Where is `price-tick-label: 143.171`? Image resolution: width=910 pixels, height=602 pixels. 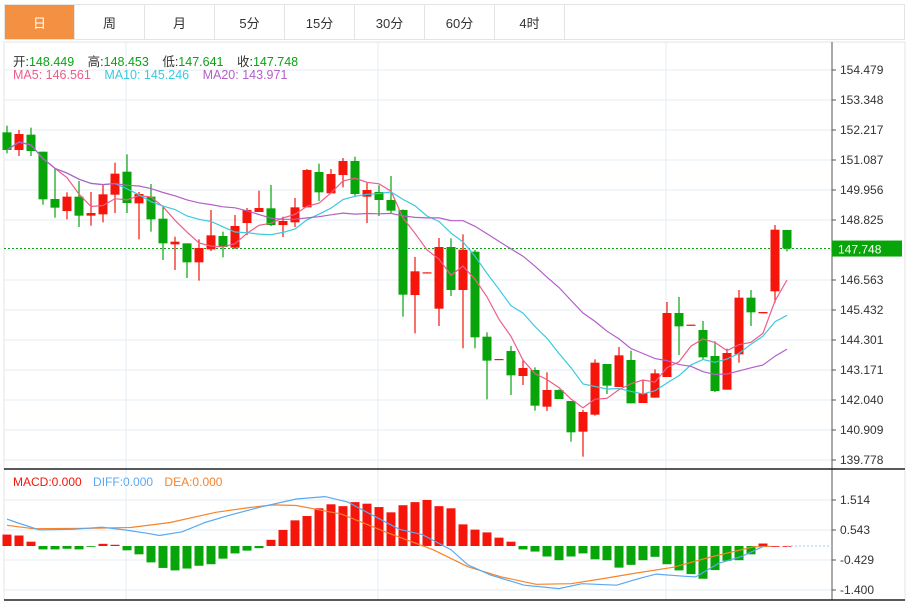
price-tick-label: 143.171 is located at coordinates (862, 370).